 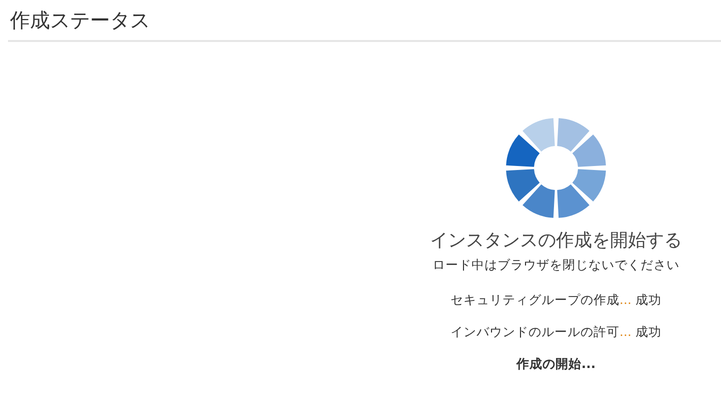 What do you see at coordinates (80, 20) in the screenshot?
I see `page-title: 作成ステータス` at bounding box center [80, 20].